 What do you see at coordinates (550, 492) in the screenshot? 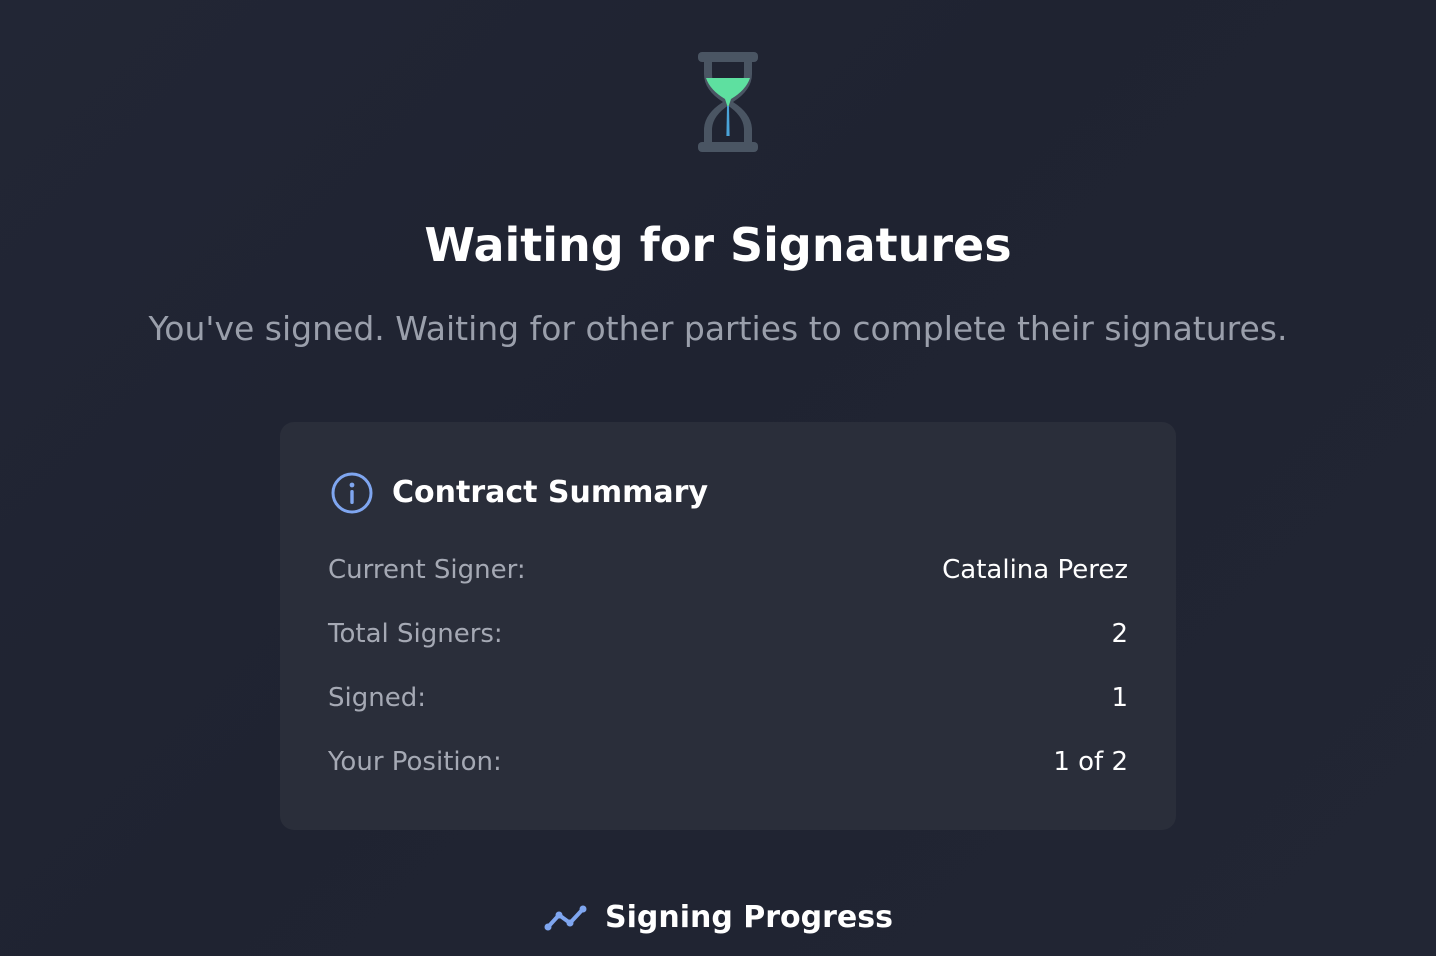
I see `contract-summary-title: Contract Summary` at bounding box center [550, 492].